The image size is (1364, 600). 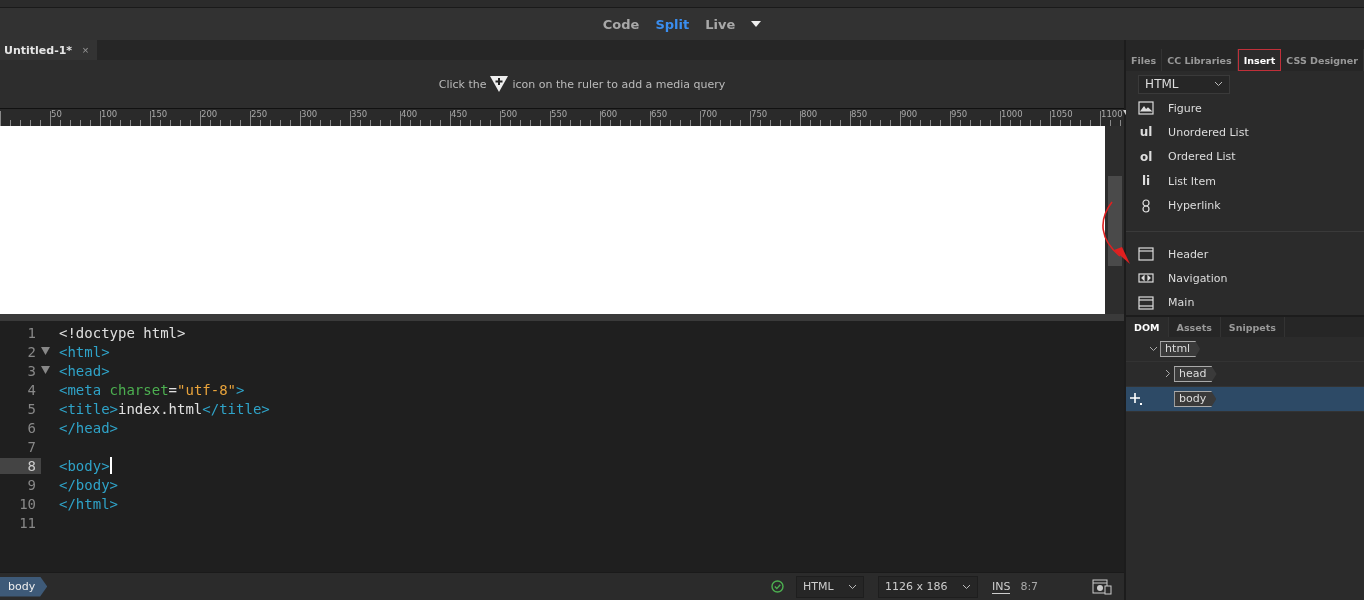 I want to click on code-token: "utf-8", so click(x=207, y=389).